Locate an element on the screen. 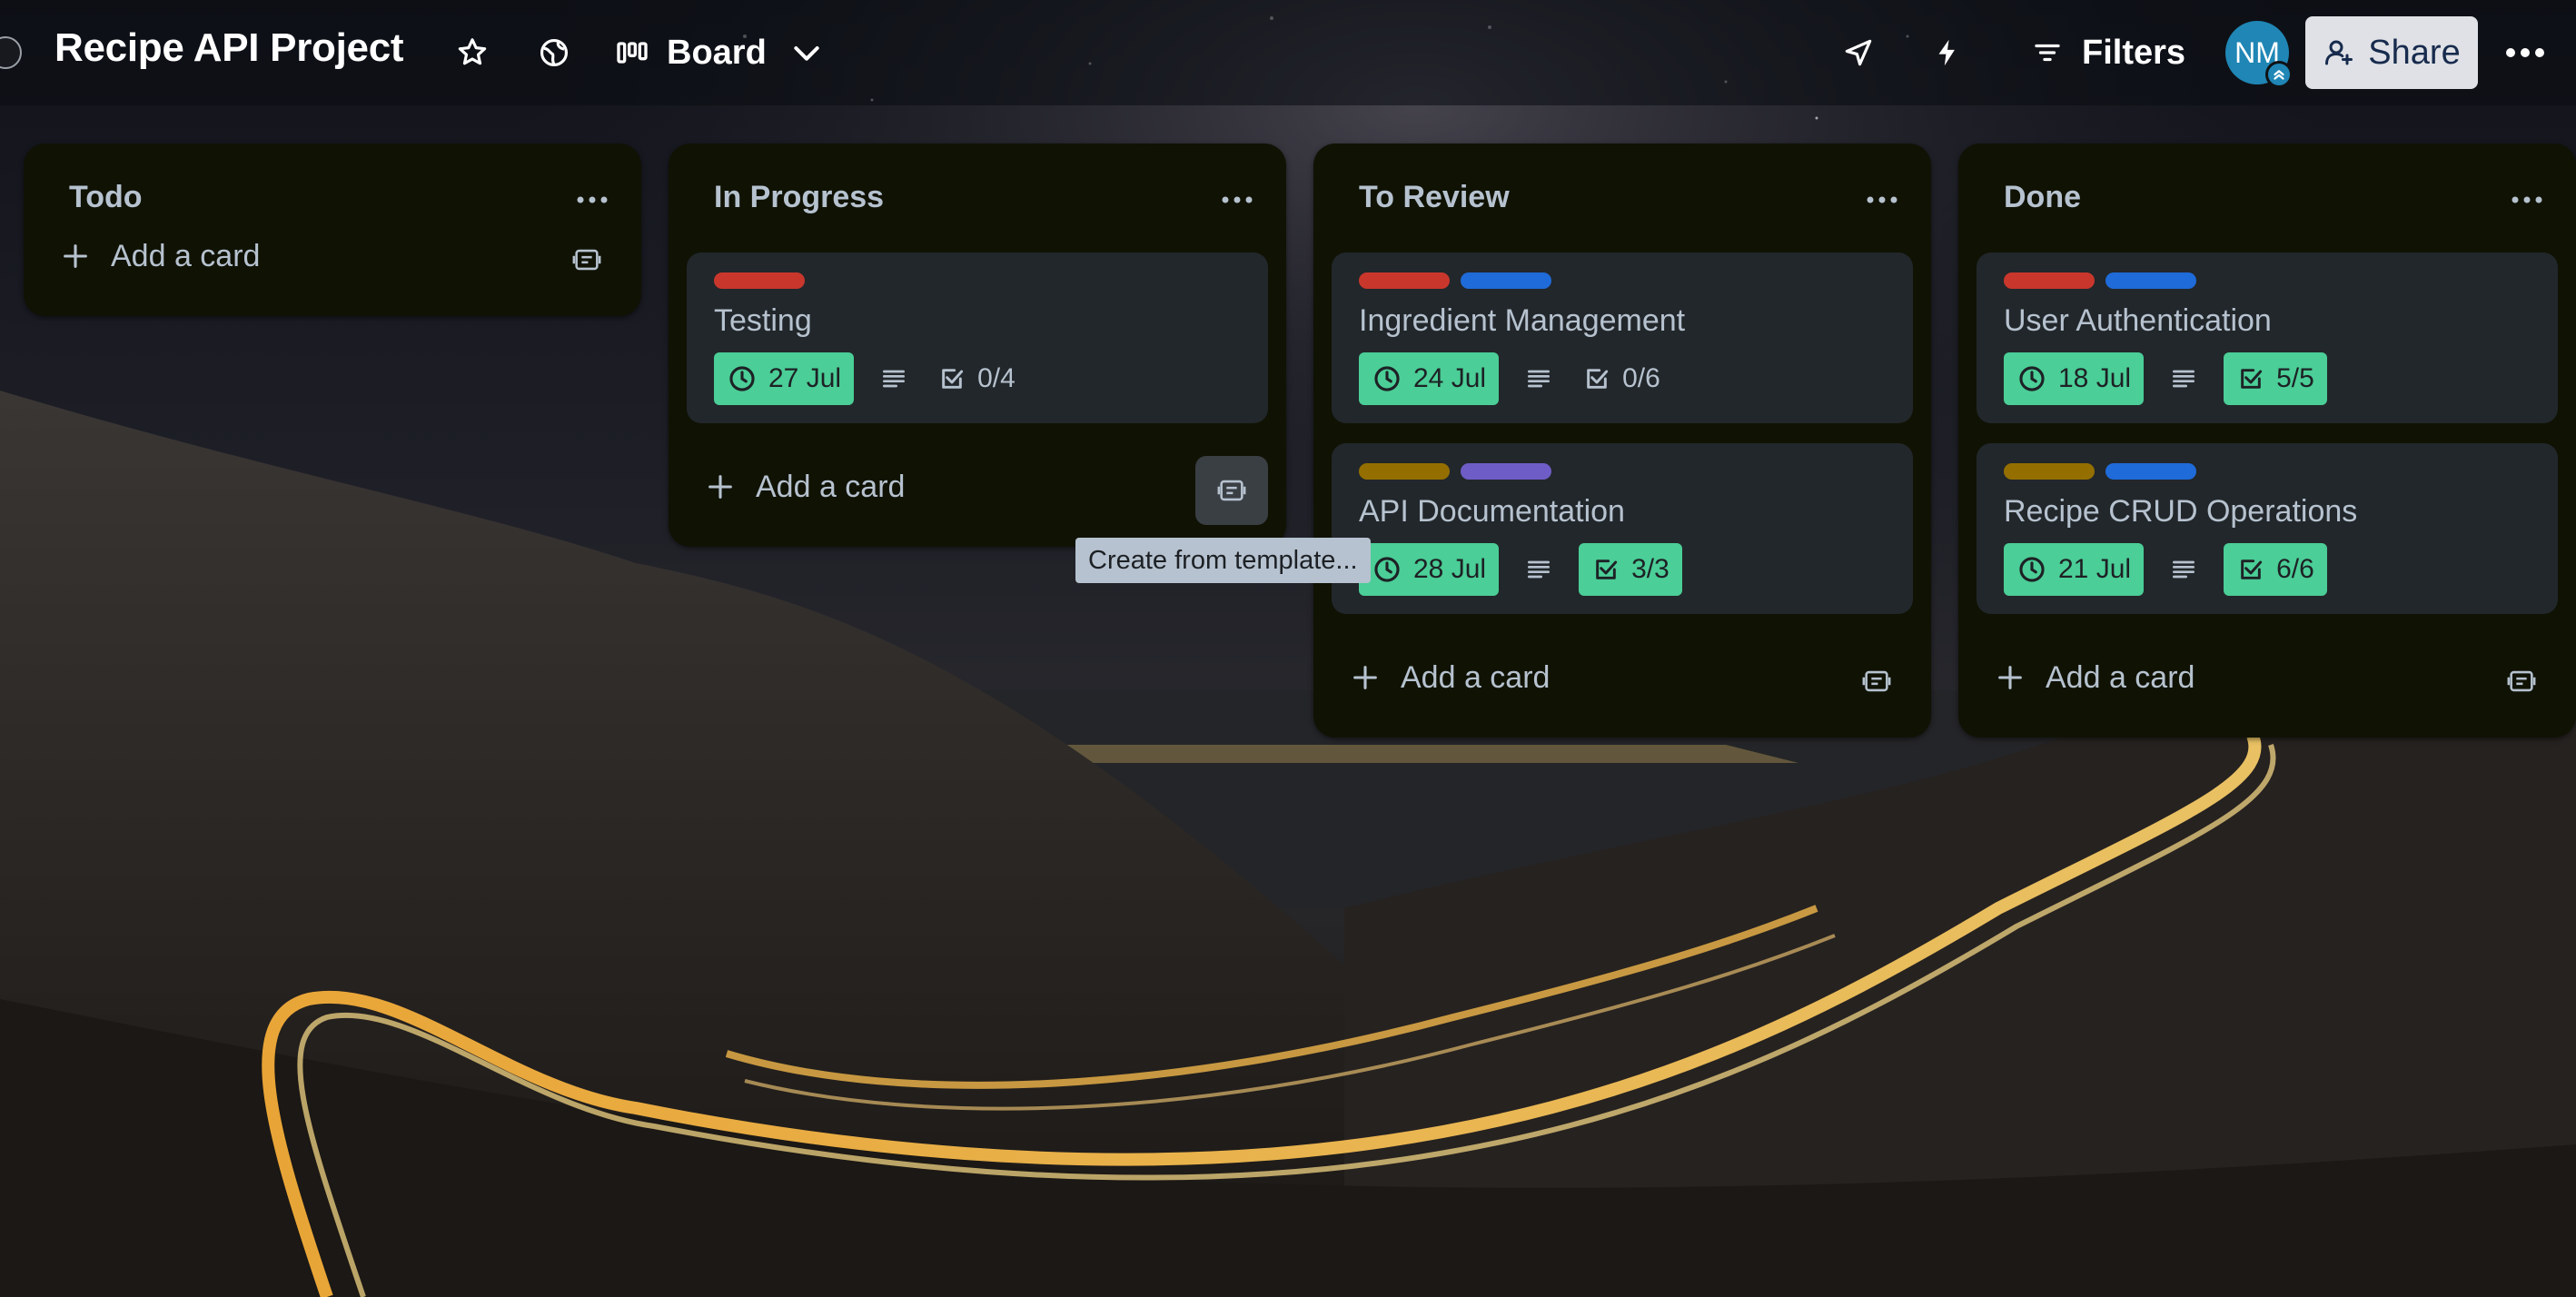 The height and width of the screenshot is (1297, 2576). card-user-authentication: User Authentication 18 Jul 5/5 is located at coordinates (2267, 337).